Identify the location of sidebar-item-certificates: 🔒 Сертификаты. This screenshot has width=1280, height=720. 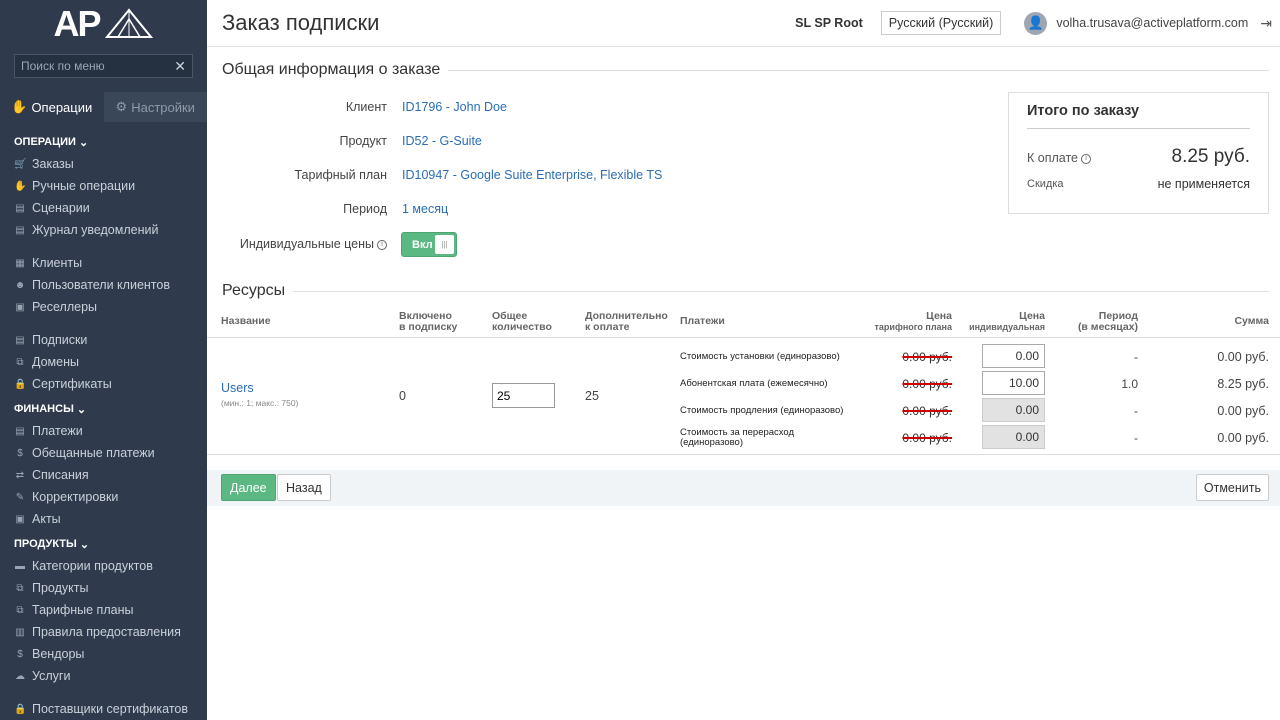
(103, 384).